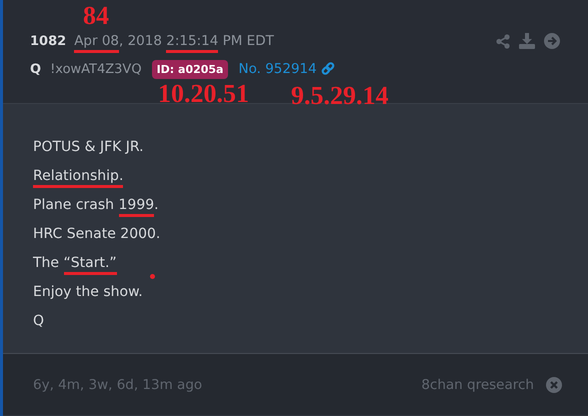 The height and width of the screenshot is (416, 588). Describe the element at coordinates (97, 234) in the screenshot. I see `post-line: HRC Senate 2000.` at that location.